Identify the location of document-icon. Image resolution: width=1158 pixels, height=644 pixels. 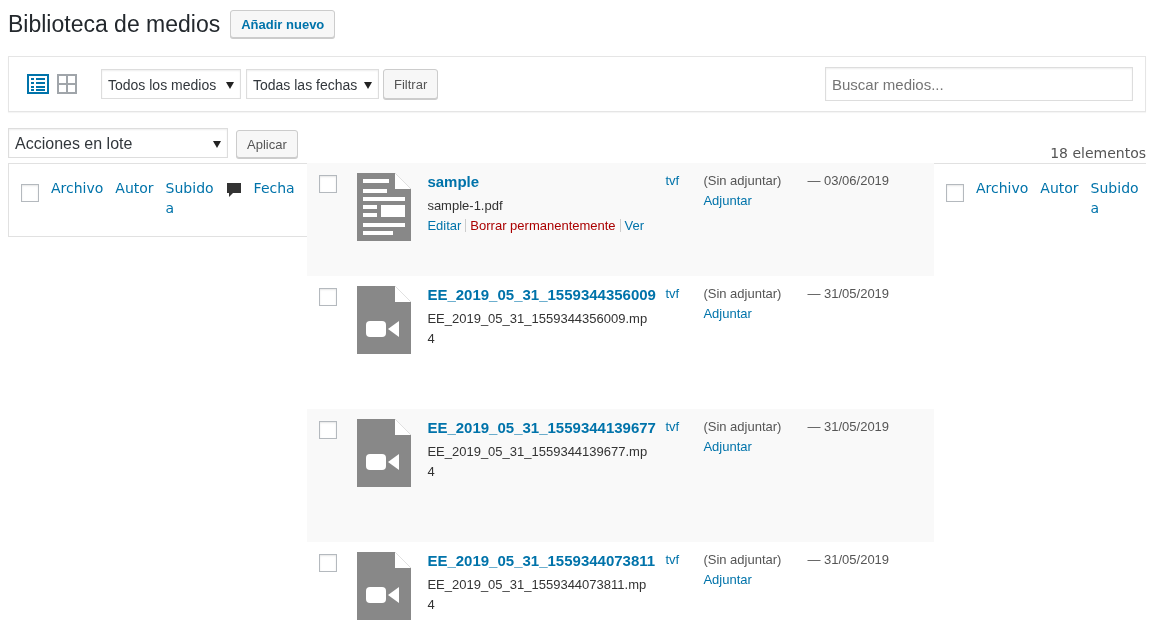
(384, 207).